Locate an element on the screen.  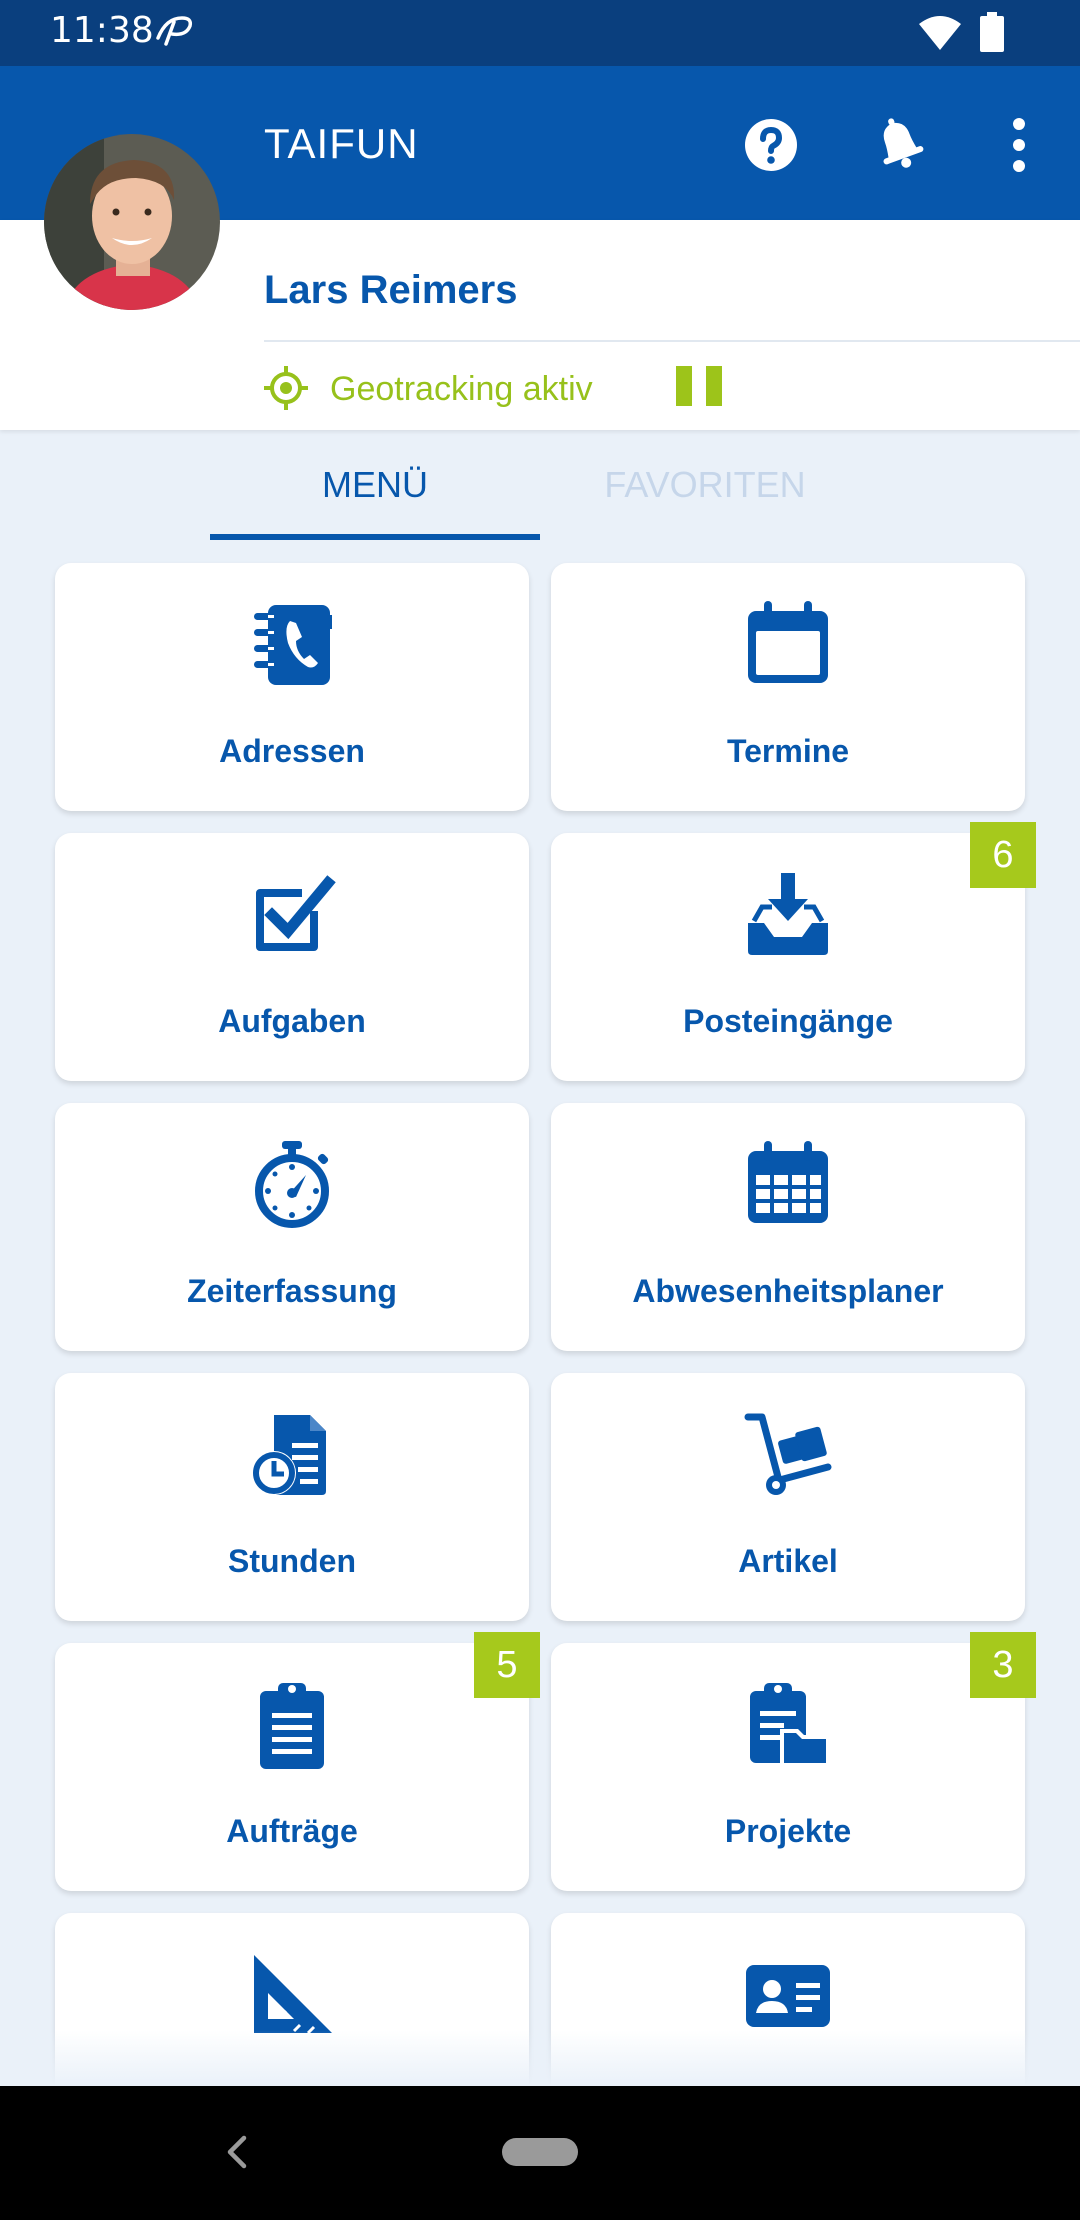
pause-bar-left is located at coordinates (684, 386).